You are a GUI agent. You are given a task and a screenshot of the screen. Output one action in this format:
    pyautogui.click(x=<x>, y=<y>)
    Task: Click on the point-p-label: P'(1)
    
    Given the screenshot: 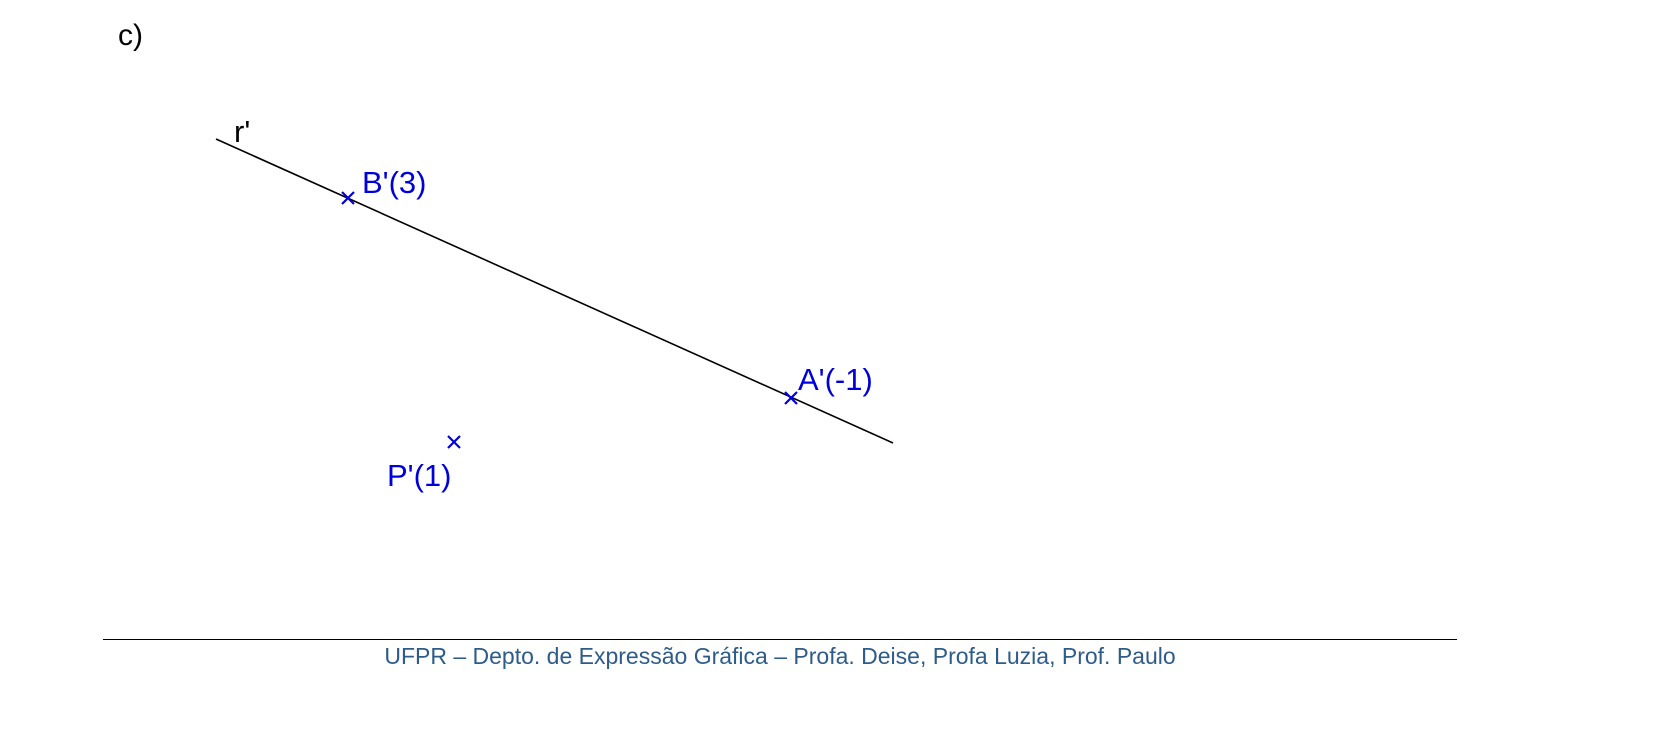 What is the action you would take?
    pyautogui.click(x=419, y=475)
    